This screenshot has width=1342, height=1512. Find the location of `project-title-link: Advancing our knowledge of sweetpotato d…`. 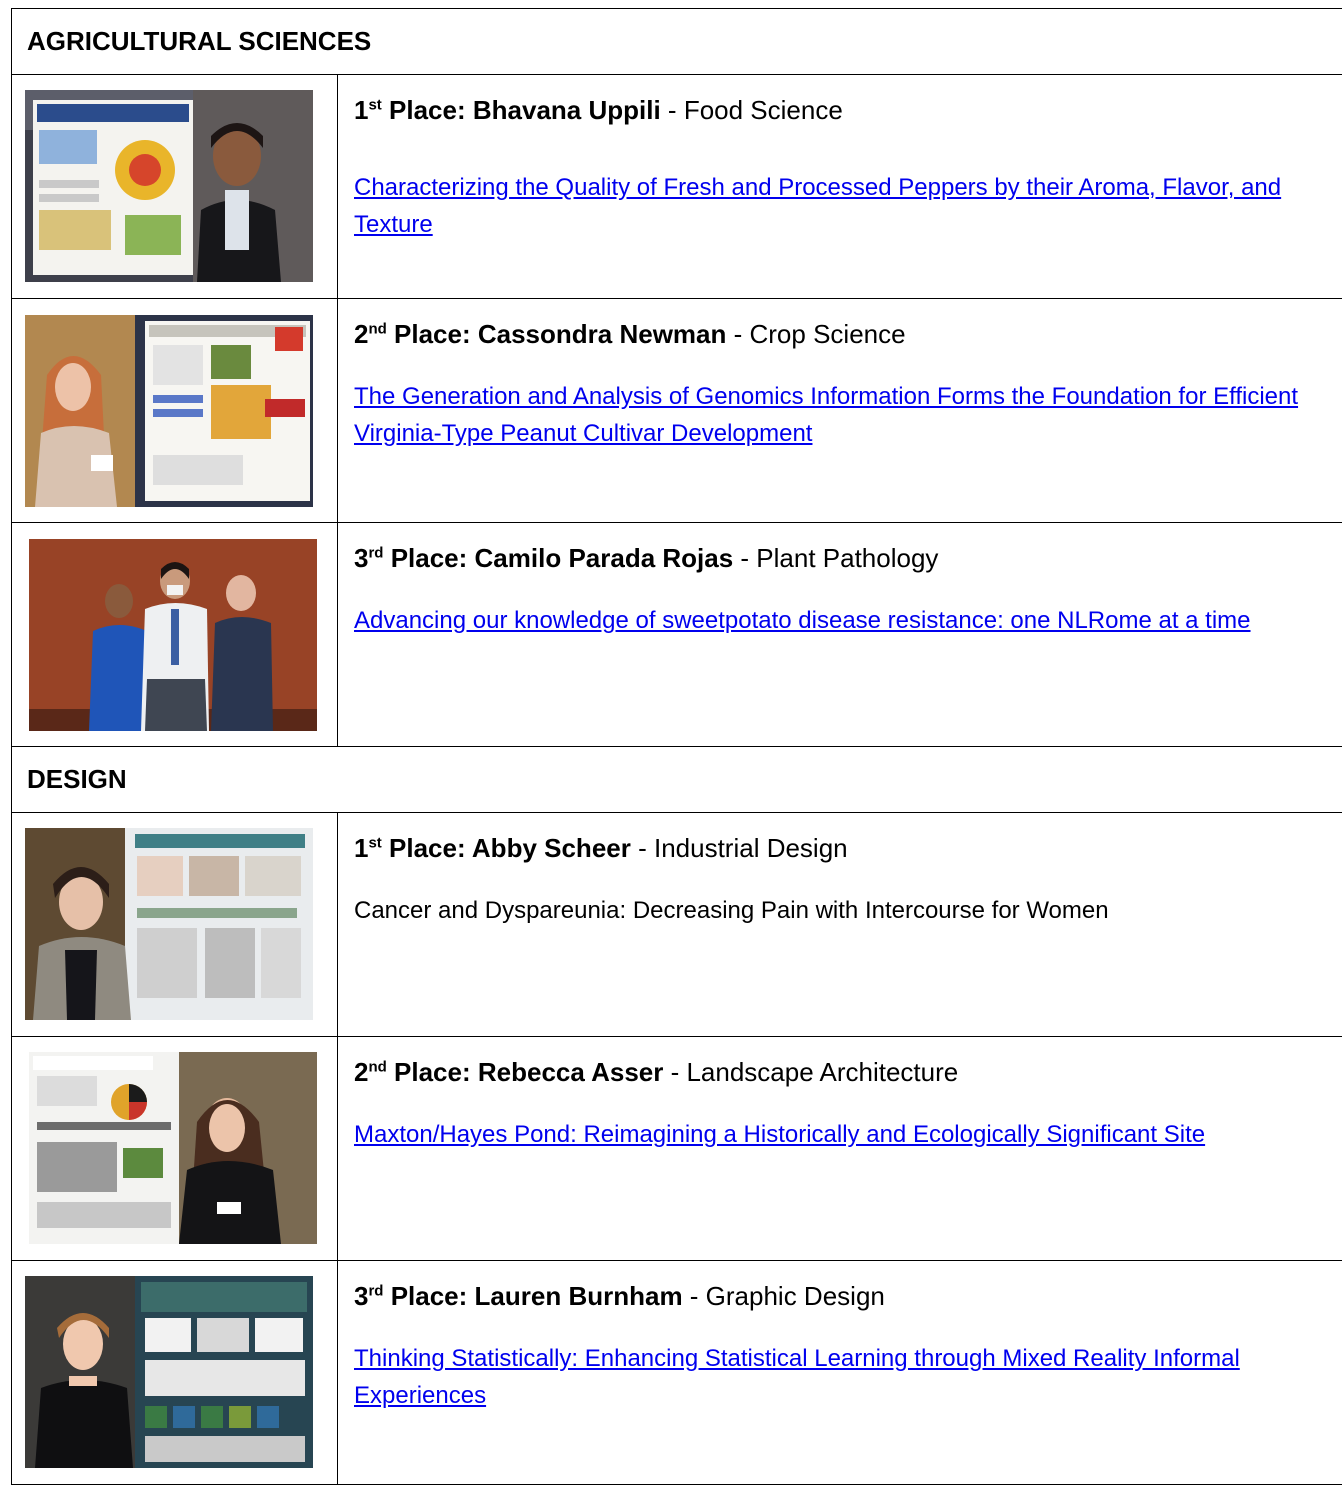

project-title-link: Advancing our knowledge of sweetpotato d… is located at coordinates (848, 620).